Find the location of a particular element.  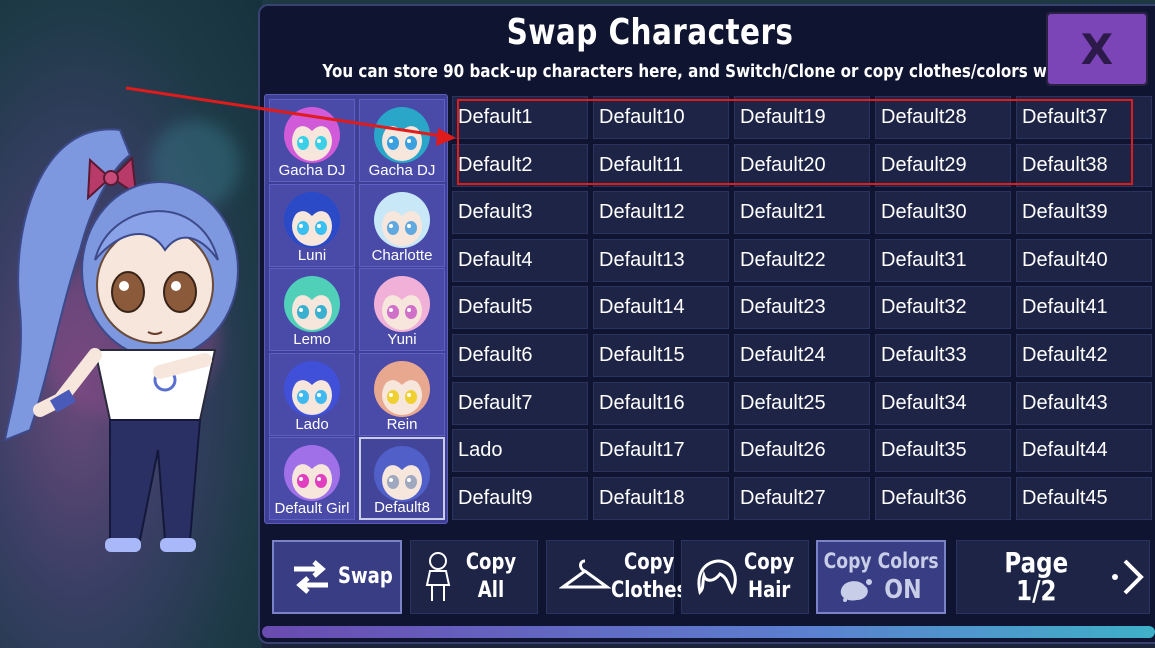

character-slot: Default23 is located at coordinates (802, 308).